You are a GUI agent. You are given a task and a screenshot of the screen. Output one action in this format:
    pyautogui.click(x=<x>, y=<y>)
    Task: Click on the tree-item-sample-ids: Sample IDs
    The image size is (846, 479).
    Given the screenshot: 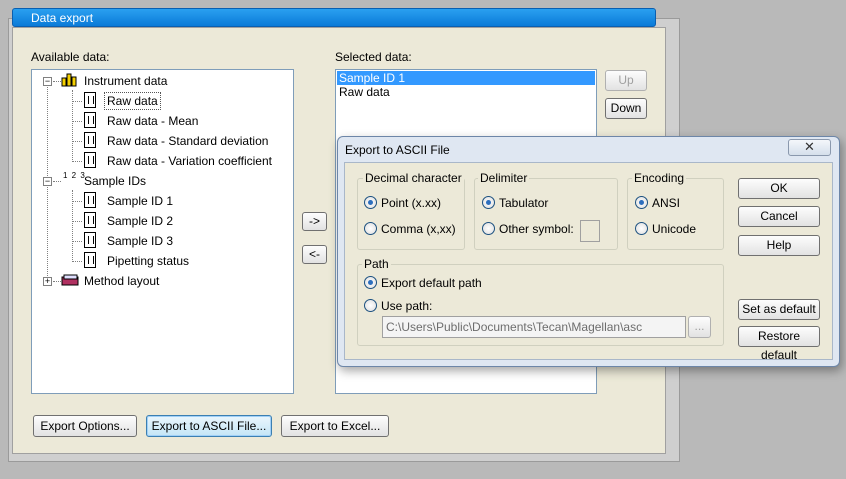 What is the action you would take?
    pyautogui.click(x=115, y=181)
    